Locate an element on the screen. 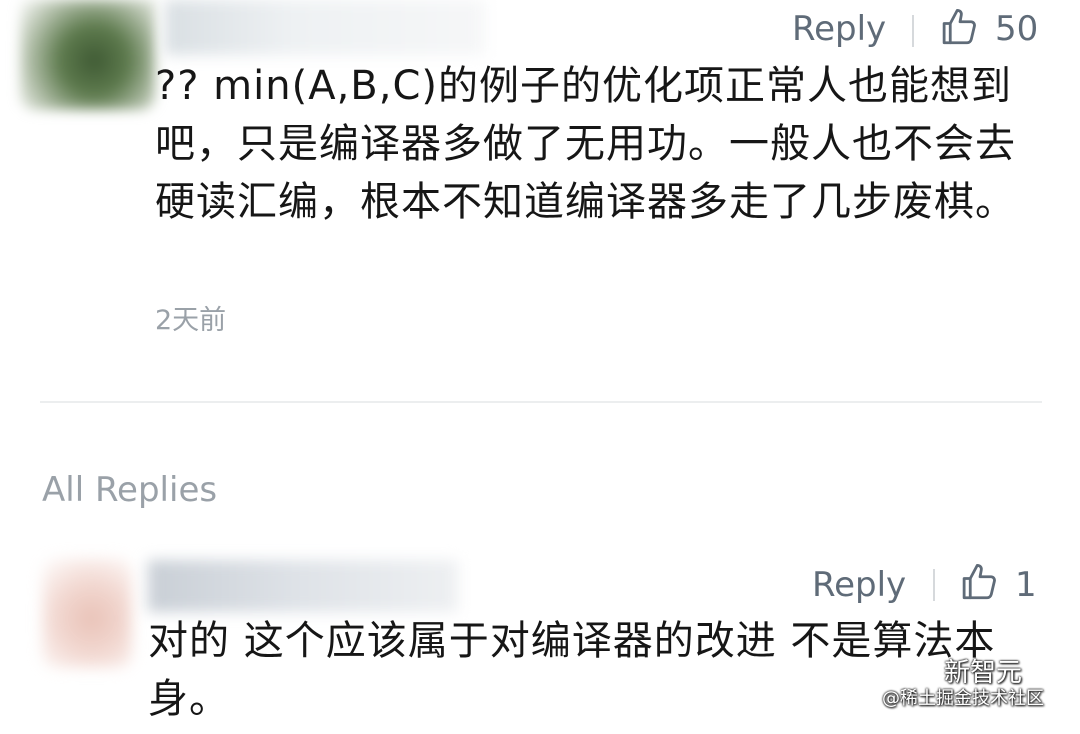  wechat-icon is located at coordinates (921, 673).